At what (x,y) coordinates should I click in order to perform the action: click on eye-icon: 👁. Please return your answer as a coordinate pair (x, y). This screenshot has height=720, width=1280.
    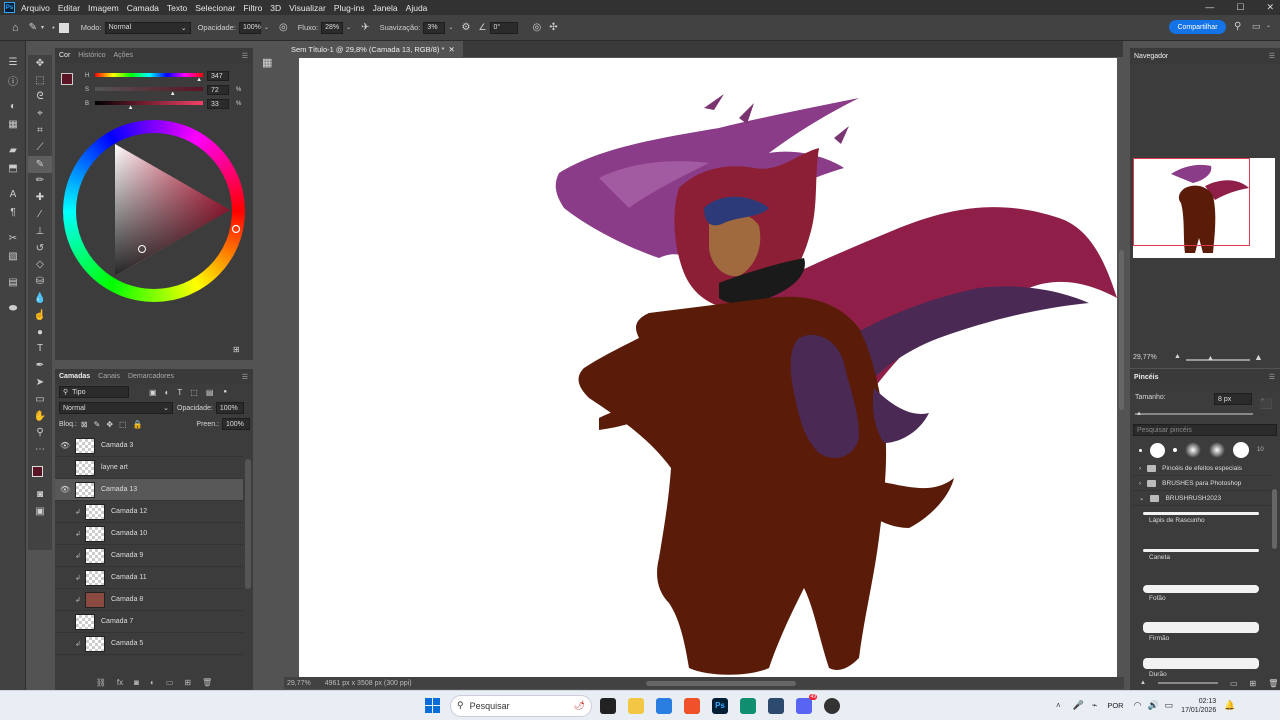
    Looking at the image, I should click on (65, 445).